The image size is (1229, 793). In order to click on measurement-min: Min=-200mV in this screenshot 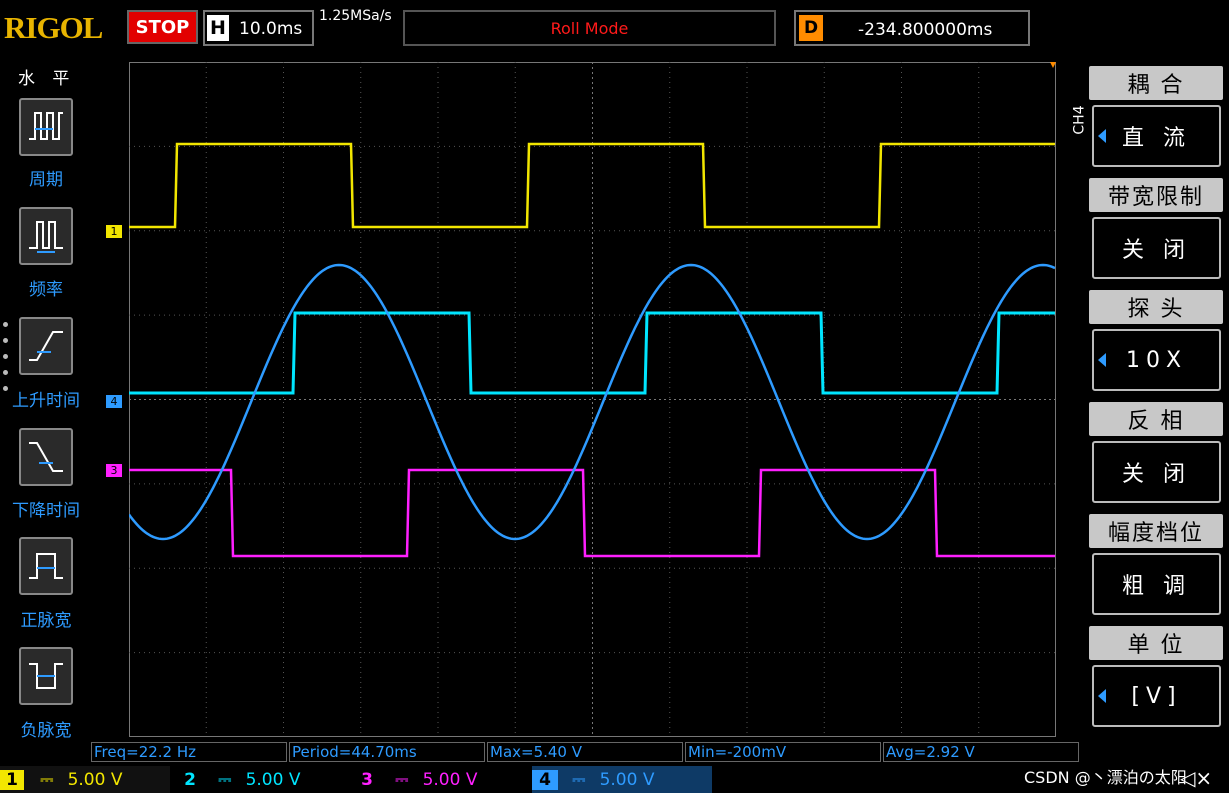, I will do `click(783, 752)`.